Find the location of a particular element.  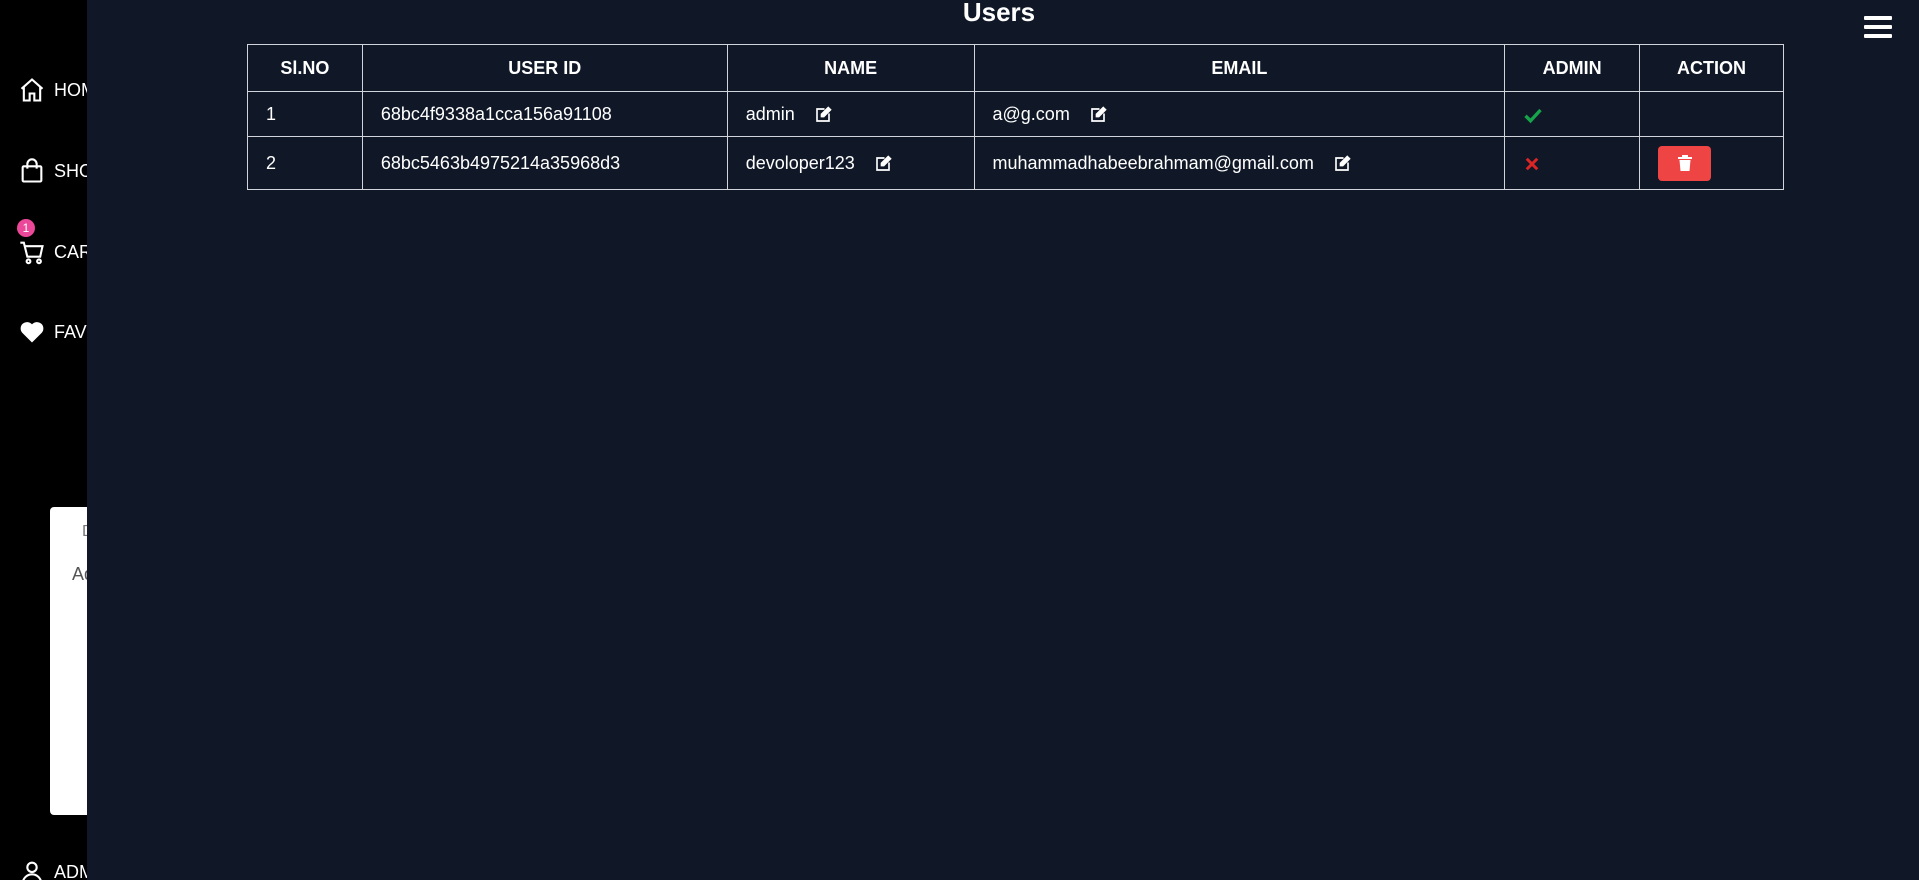

sidebar: HOME SHOP 1 CART FAVORITES D Ad ADMIN is located at coordinates (43, 440).